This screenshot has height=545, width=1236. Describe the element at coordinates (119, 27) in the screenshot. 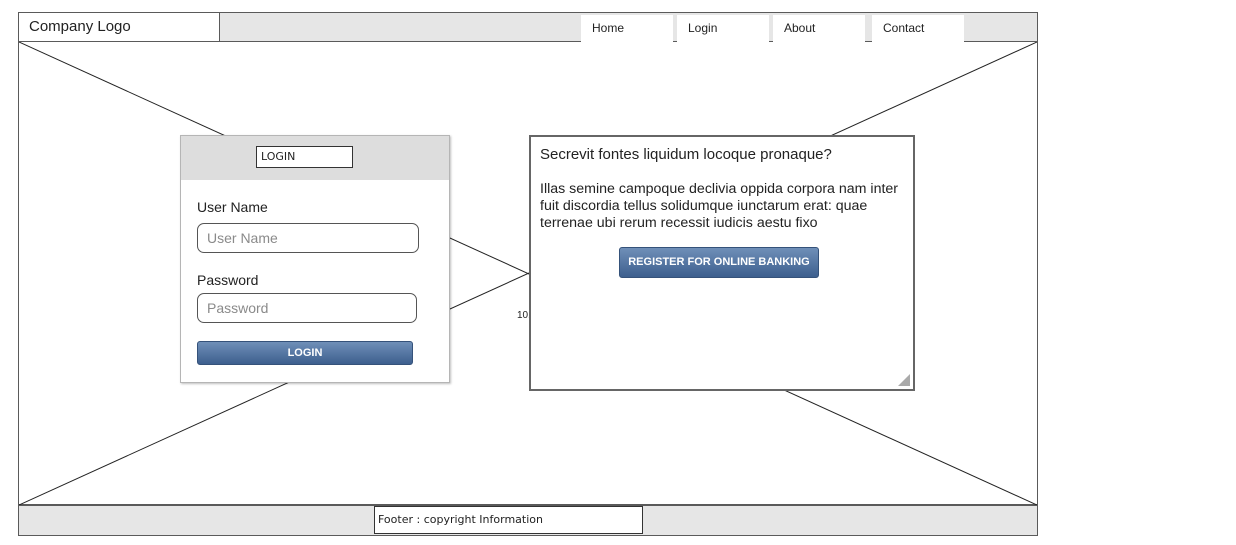

I see `company-logo: Company Logo` at that location.